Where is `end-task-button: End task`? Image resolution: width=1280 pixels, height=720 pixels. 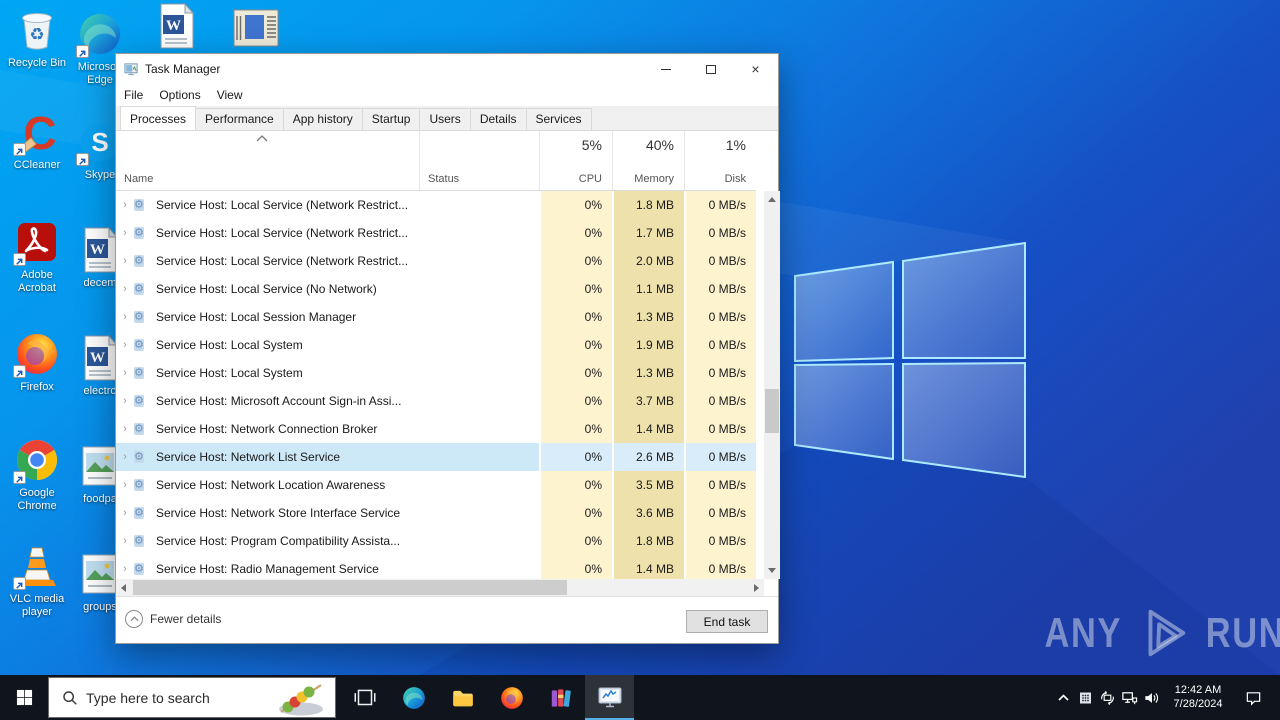 end-task-button: End task is located at coordinates (727, 621).